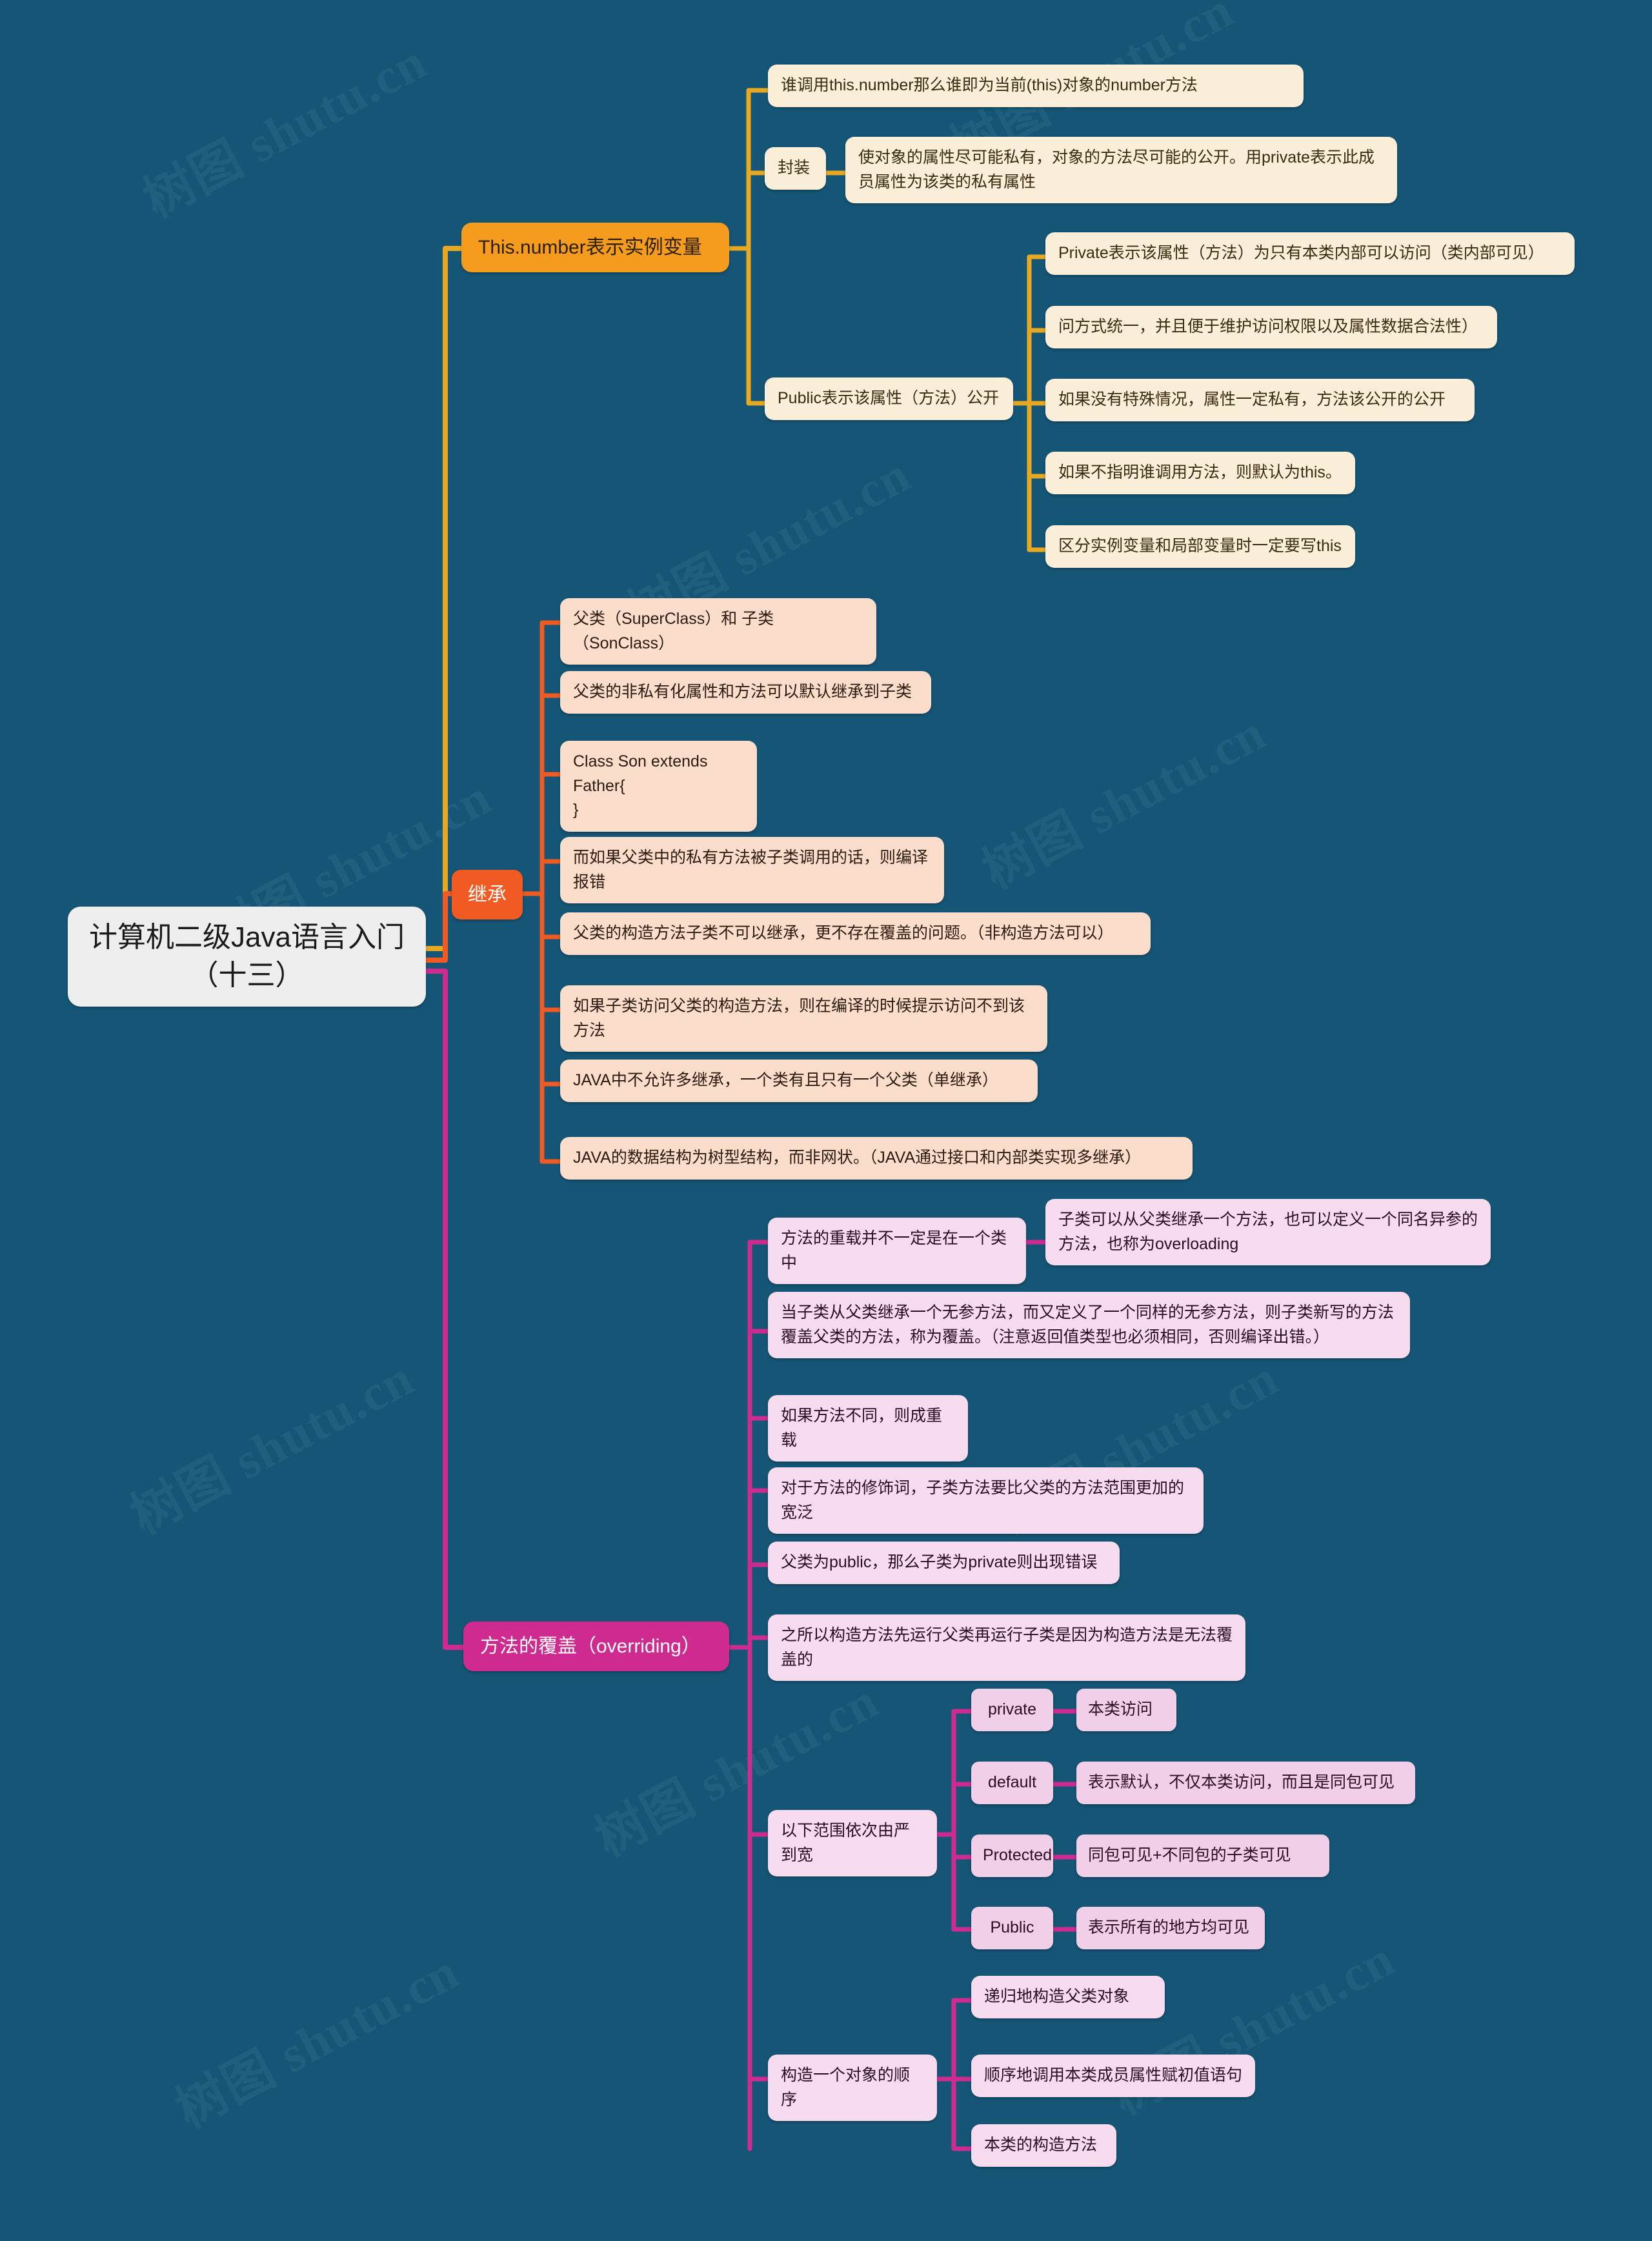 The image size is (1652, 2241). I want to click on node-label: 区分实例变量和局部变量时一定要写this, so click(1200, 546).